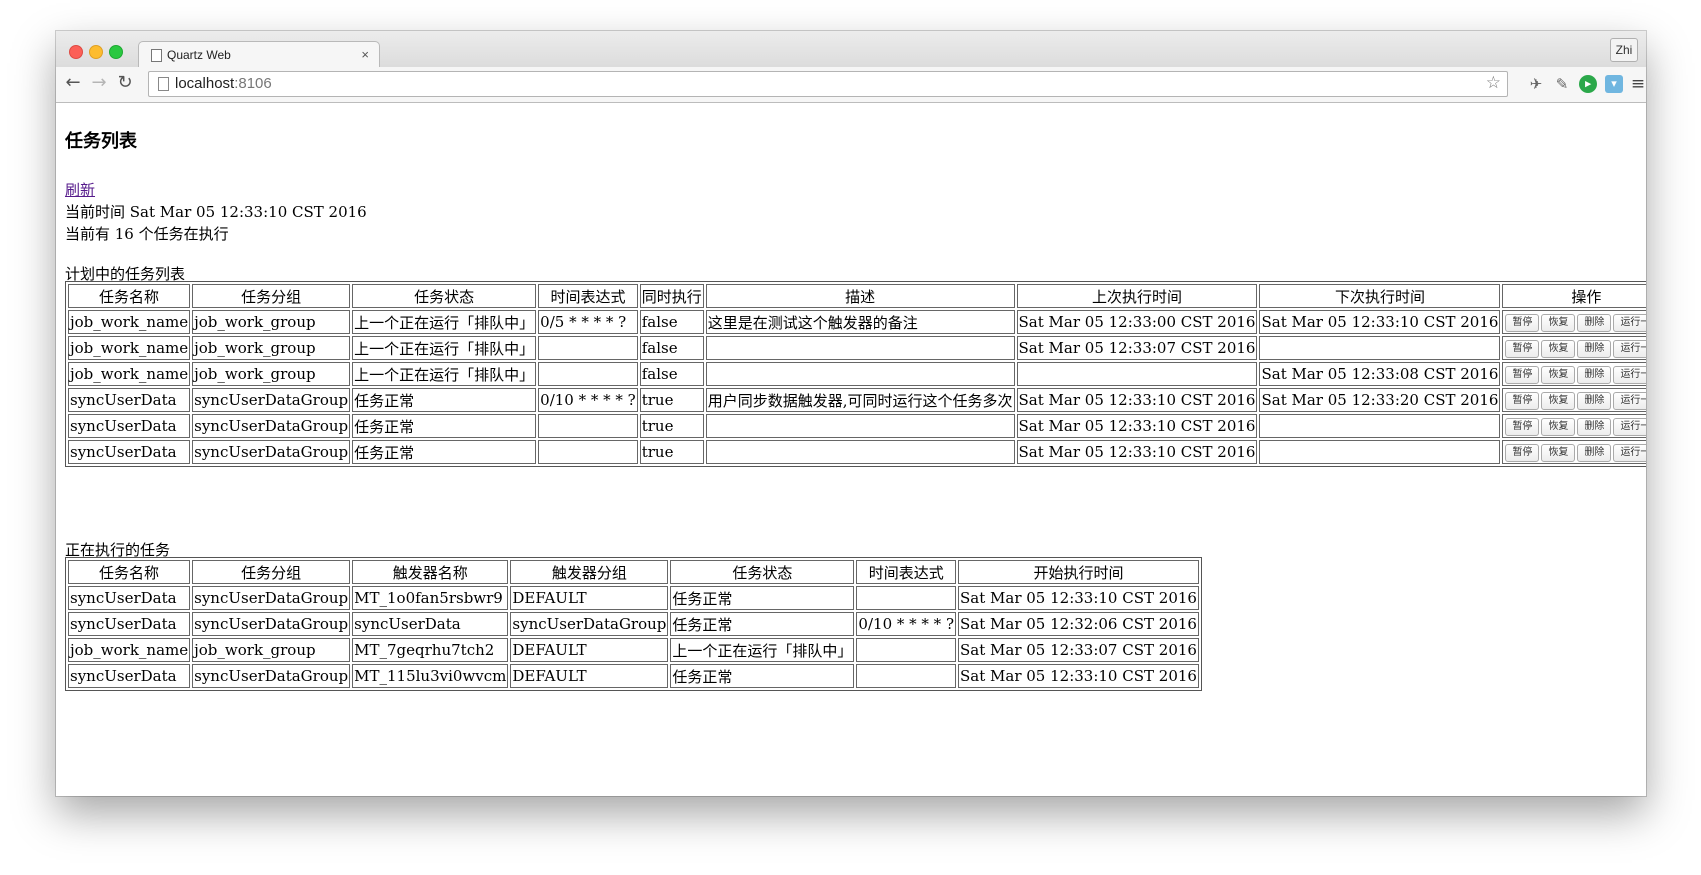 This screenshot has height=875, width=1701. I want to click on current-time: 当前时间 Sat Mar 05 12:33:10 CST 2016, so click(216, 212).